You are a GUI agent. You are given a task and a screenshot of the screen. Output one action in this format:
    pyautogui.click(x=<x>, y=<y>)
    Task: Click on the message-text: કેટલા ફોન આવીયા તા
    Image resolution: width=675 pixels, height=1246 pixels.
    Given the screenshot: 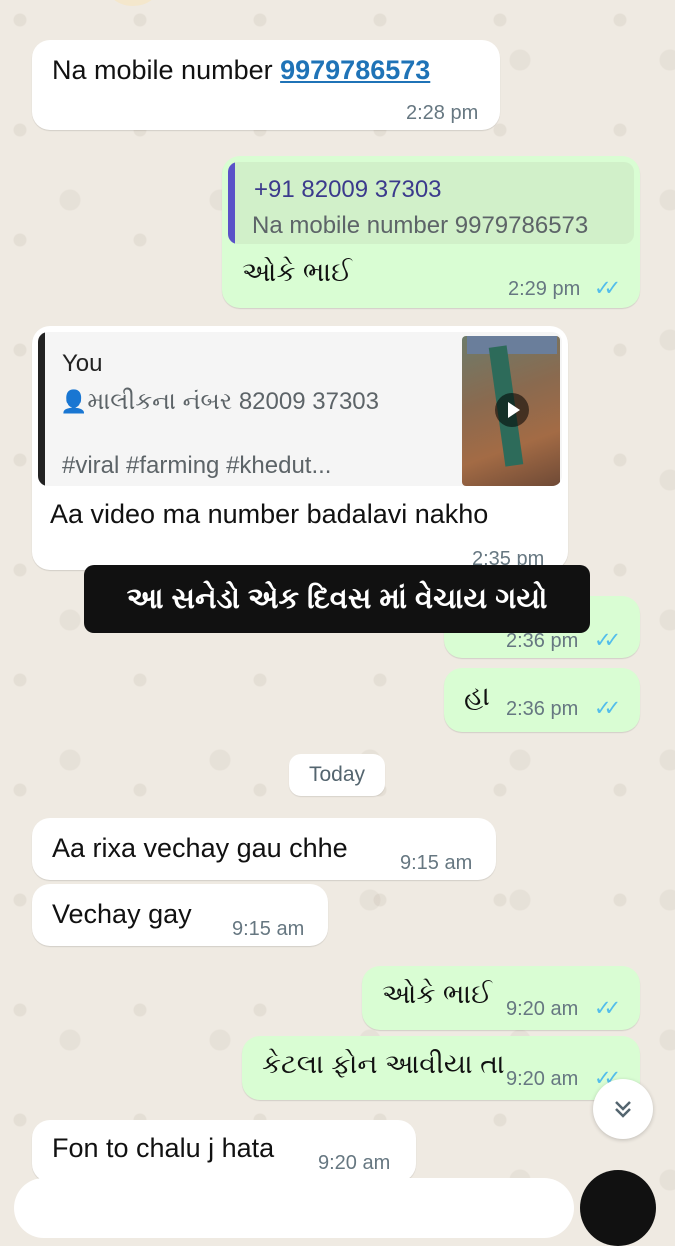 What is the action you would take?
    pyautogui.click(x=383, y=1064)
    